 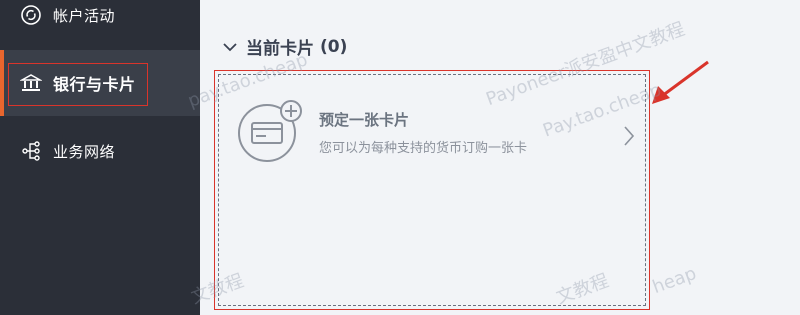 What do you see at coordinates (423, 148) in the screenshot?
I see `card-subtitle: 您可以为每种支持的货币订购一张卡` at bounding box center [423, 148].